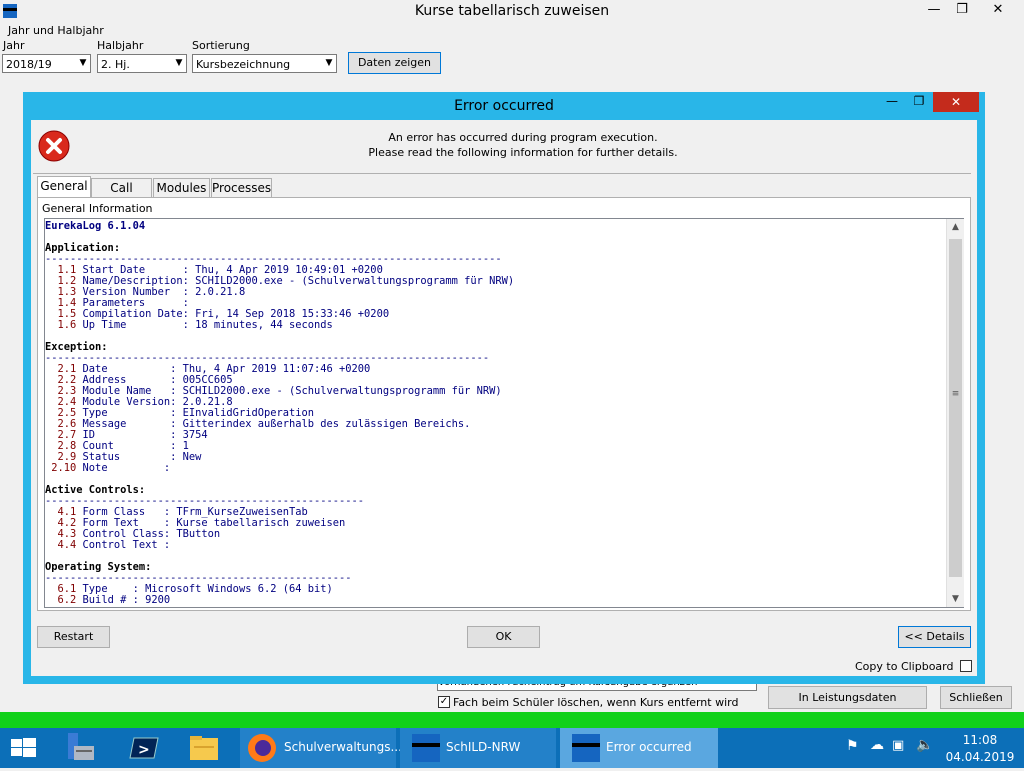 The image size is (1024, 771). What do you see at coordinates (29, 64) in the screenshot?
I see `jahr-value: 2018/19` at bounding box center [29, 64].